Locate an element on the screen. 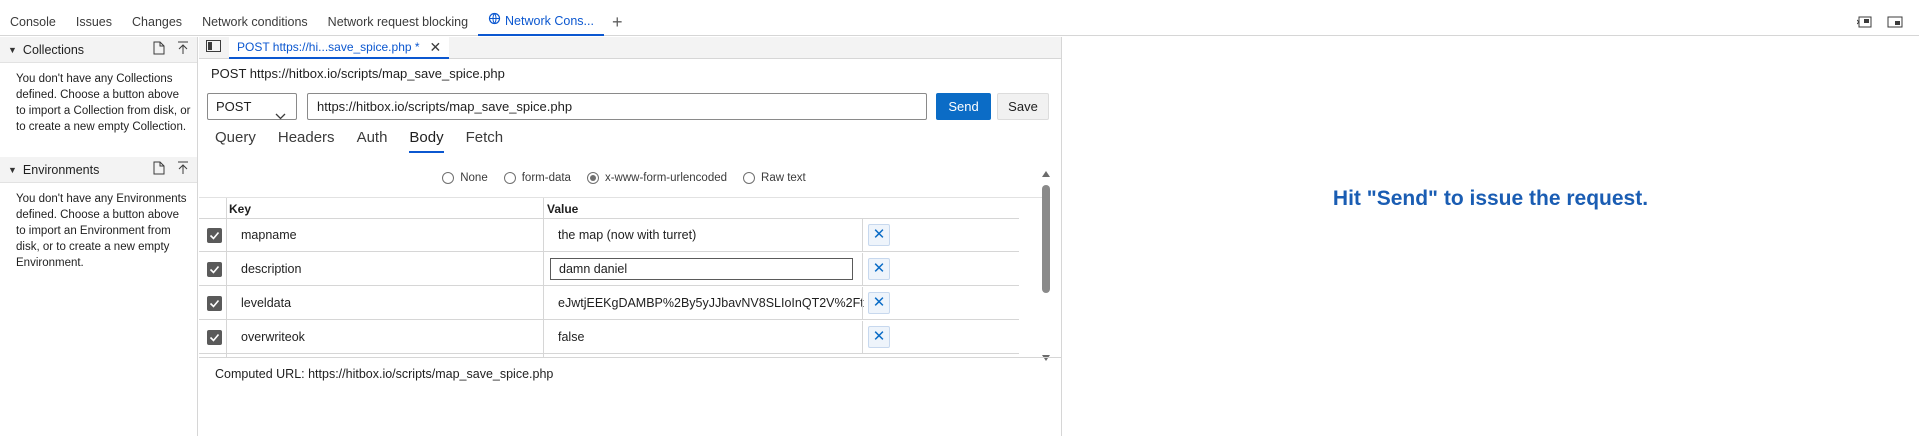 This screenshot has width=1919, height=436. param-key: mapname is located at coordinates (269, 235).